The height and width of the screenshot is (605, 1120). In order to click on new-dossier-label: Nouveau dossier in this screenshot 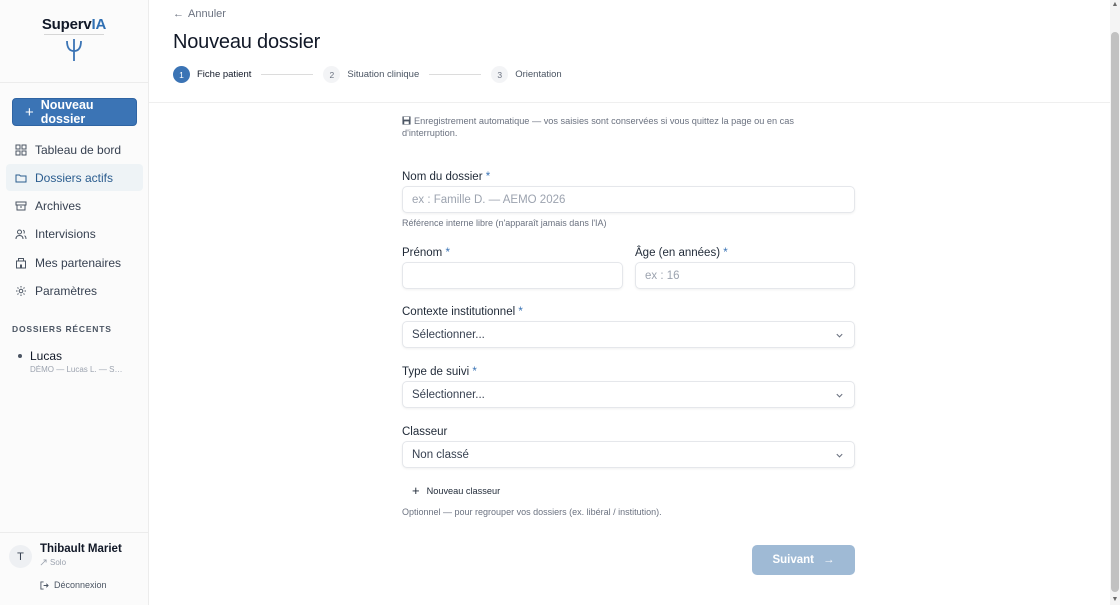, I will do `click(67, 112)`.